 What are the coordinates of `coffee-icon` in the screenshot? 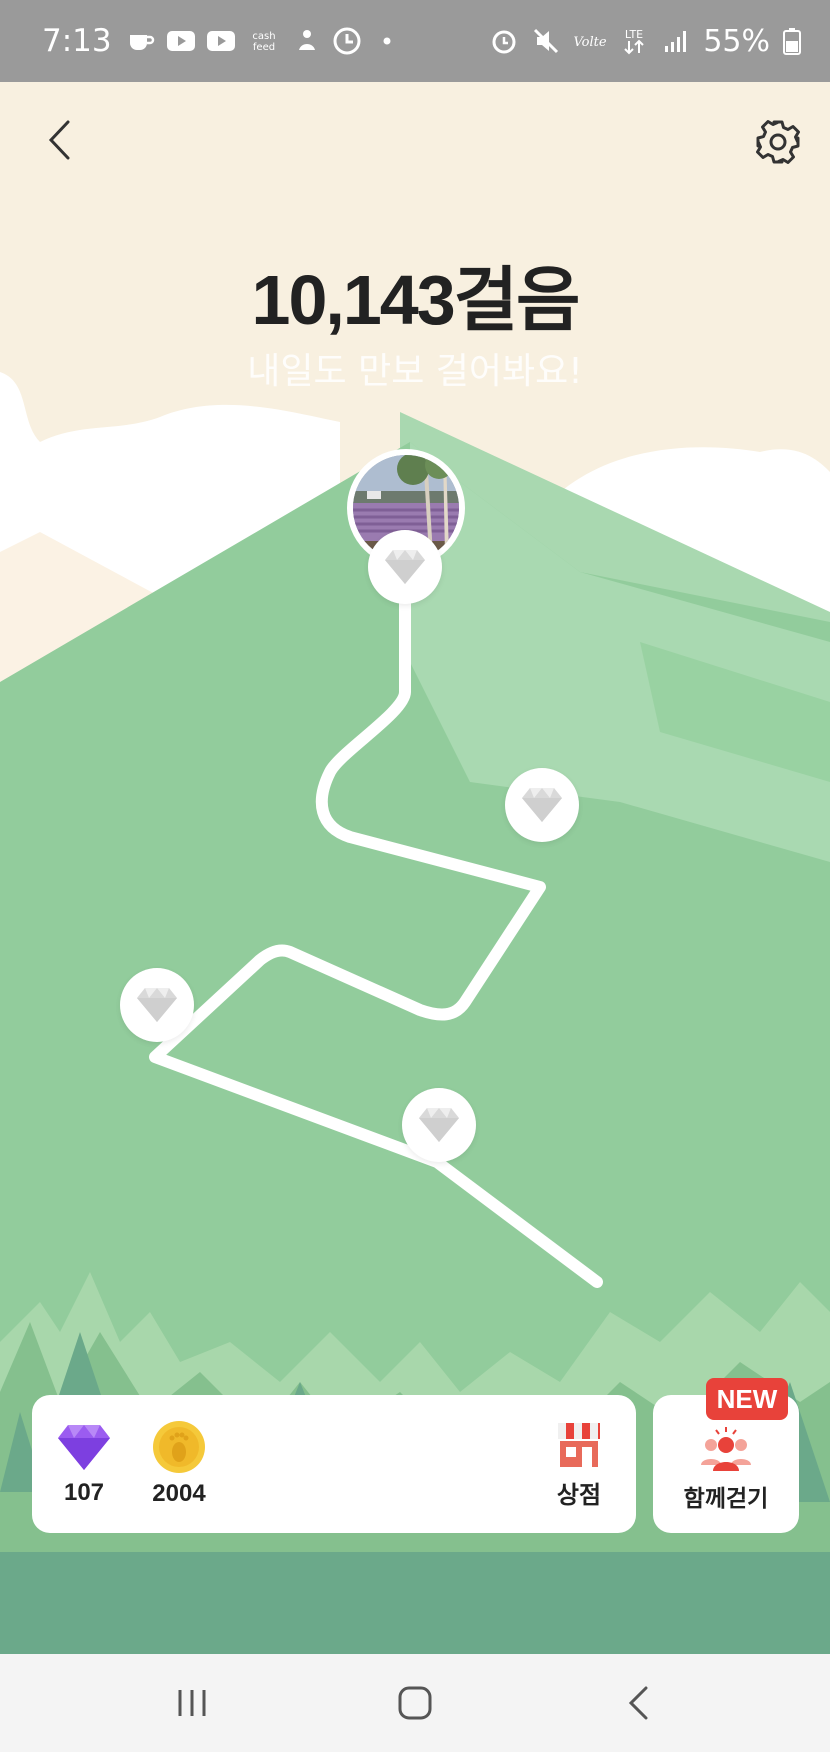 It's located at (141, 41).